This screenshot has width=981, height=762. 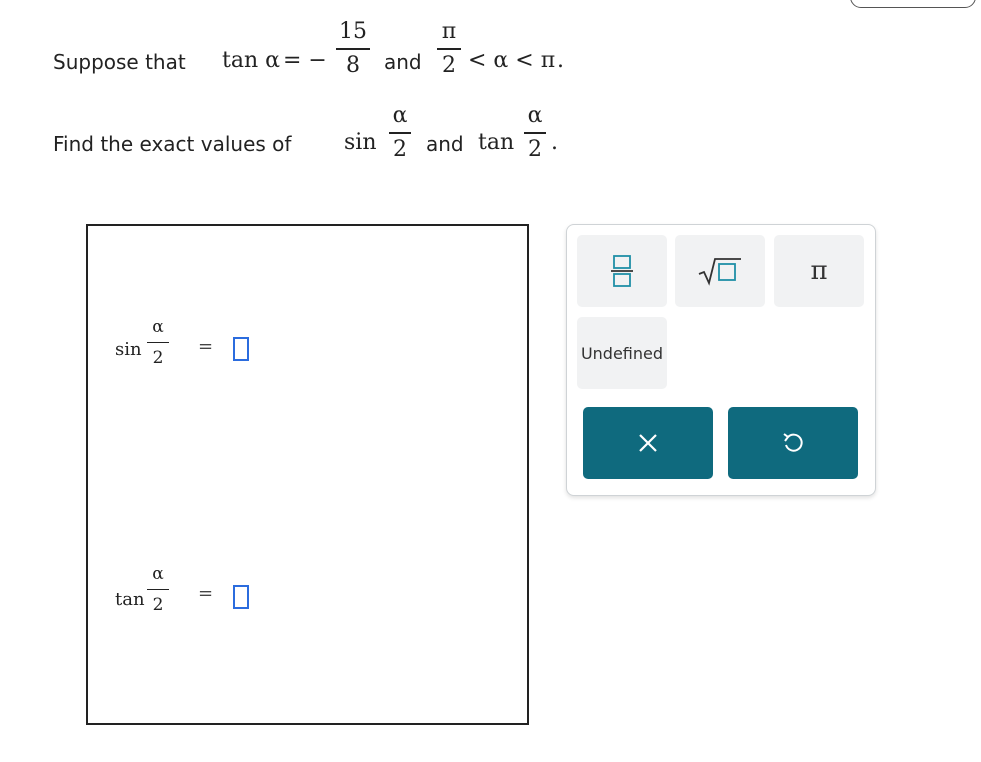 What do you see at coordinates (119, 62) in the screenshot?
I see `problem-prefix: Suppose that` at bounding box center [119, 62].